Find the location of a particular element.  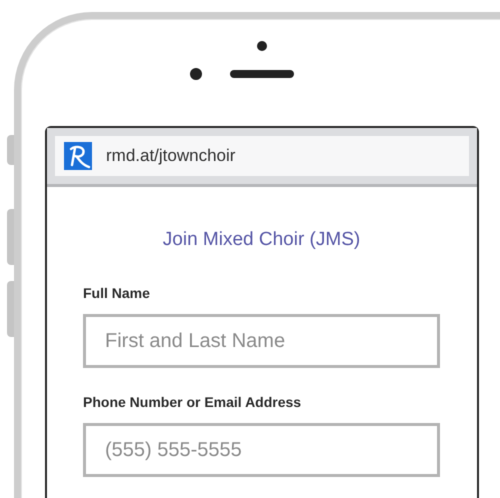

logo-icon is located at coordinates (78, 156).